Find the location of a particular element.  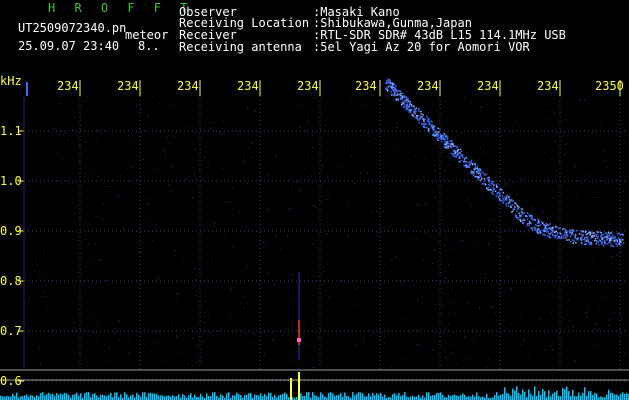

capture-datetime: 25.09.07 23:40 is located at coordinates (69, 46).